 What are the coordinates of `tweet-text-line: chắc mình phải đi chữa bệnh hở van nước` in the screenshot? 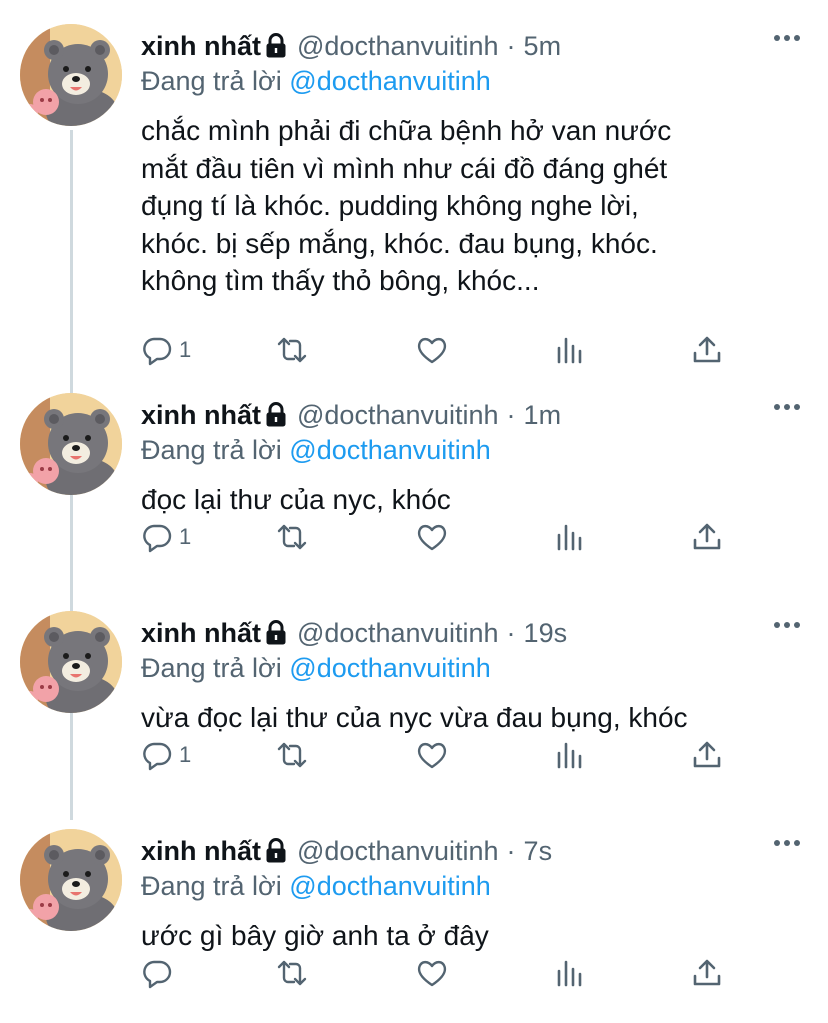 It's located at (406, 130).